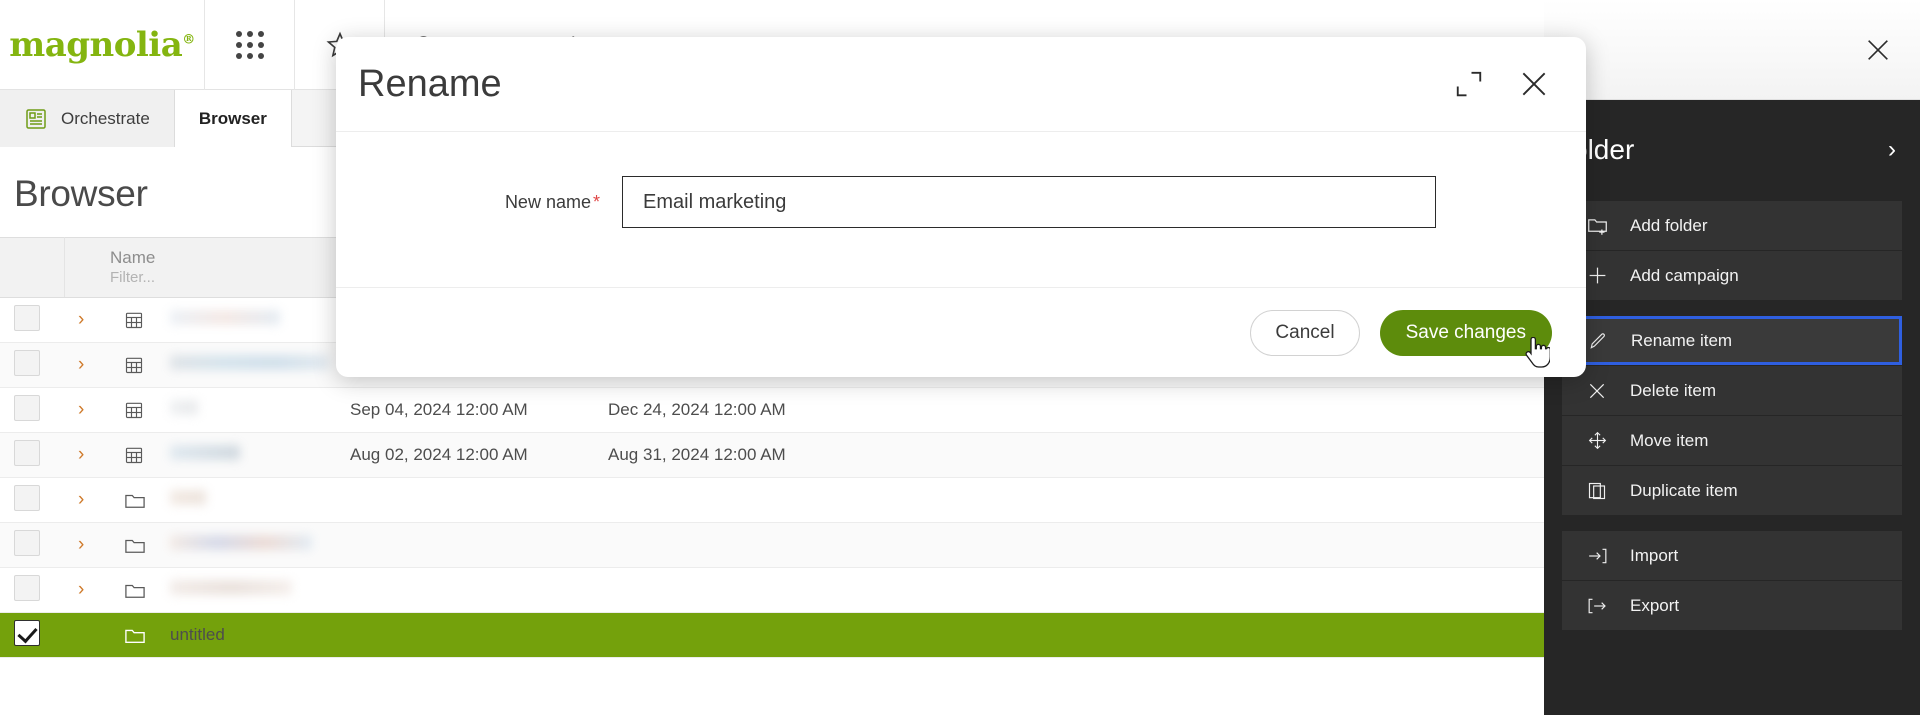  I want to click on row-date-end: Dec 24, 2024 12:00 AM, so click(723, 410).